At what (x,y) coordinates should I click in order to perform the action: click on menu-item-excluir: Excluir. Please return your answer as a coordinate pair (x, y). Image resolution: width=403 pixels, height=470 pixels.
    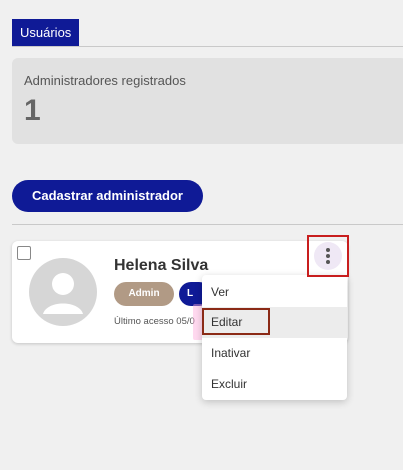
    Looking at the image, I should click on (274, 384).